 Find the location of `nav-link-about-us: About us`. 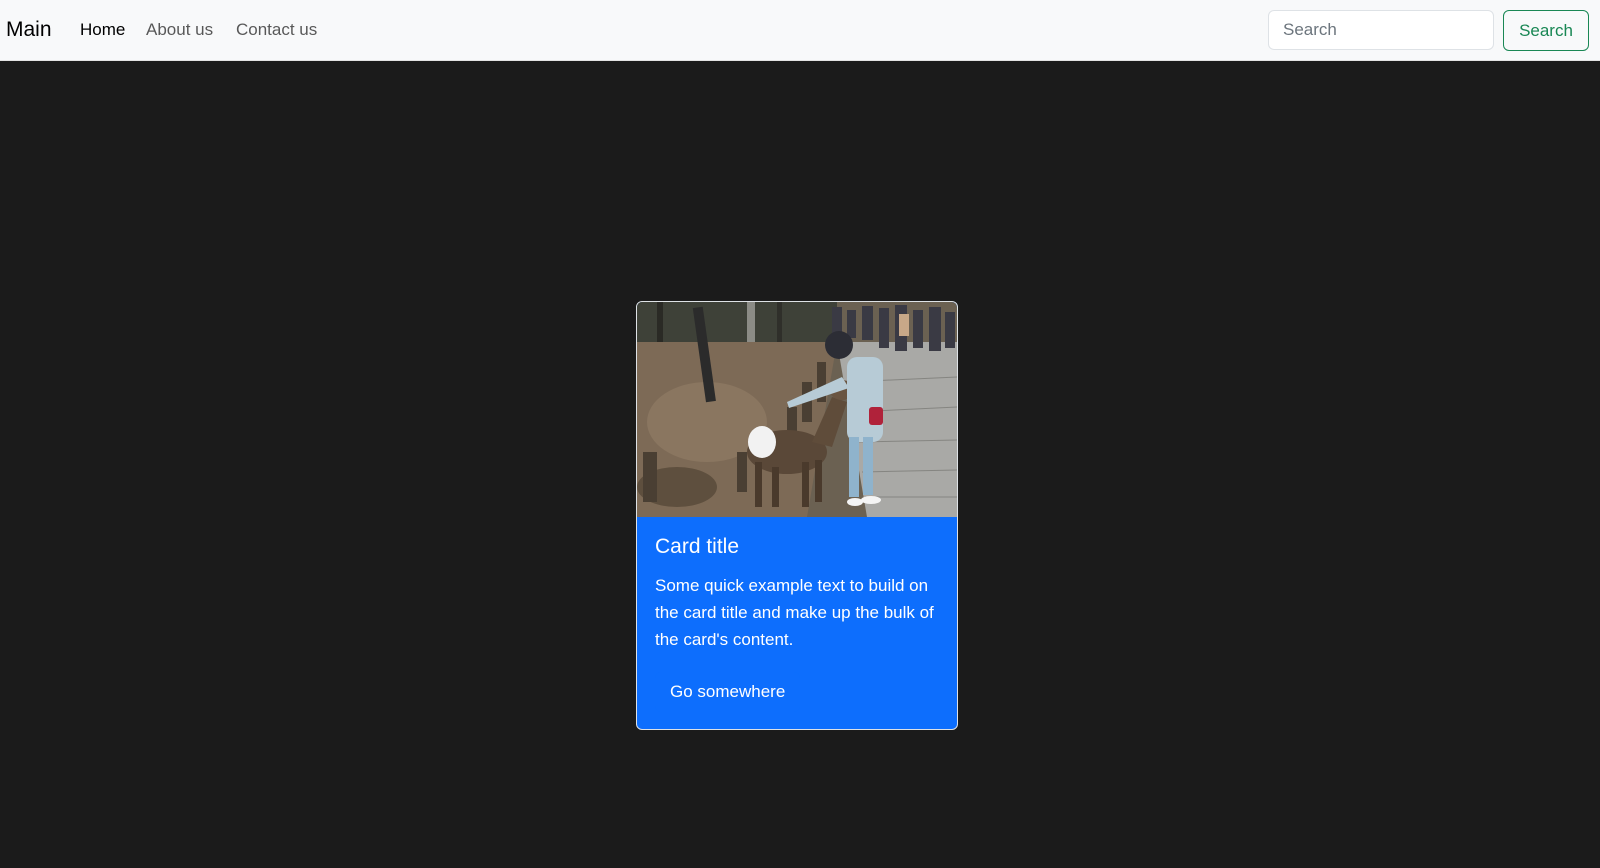

nav-link-about-us: About us is located at coordinates (179, 30).